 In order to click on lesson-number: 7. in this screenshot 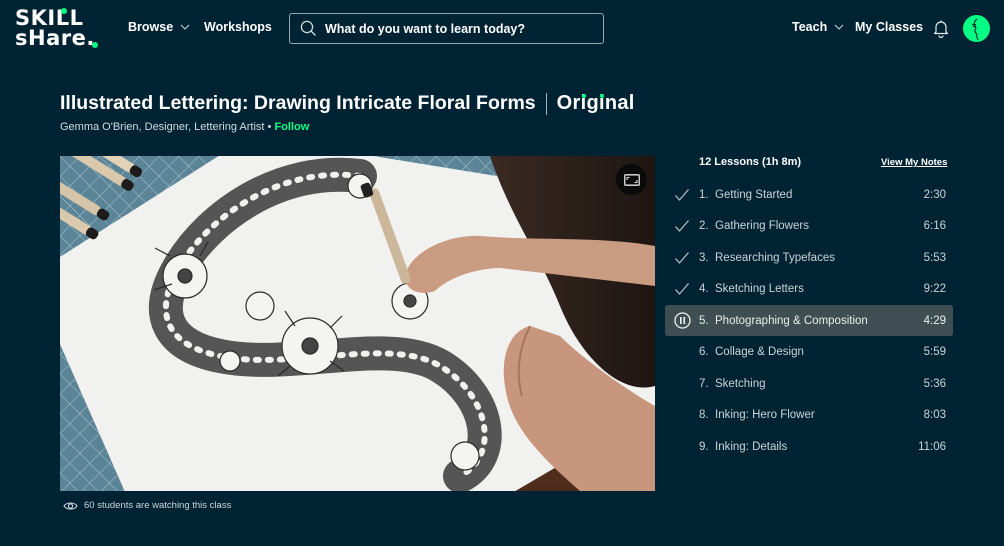, I will do `click(704, 383)`.